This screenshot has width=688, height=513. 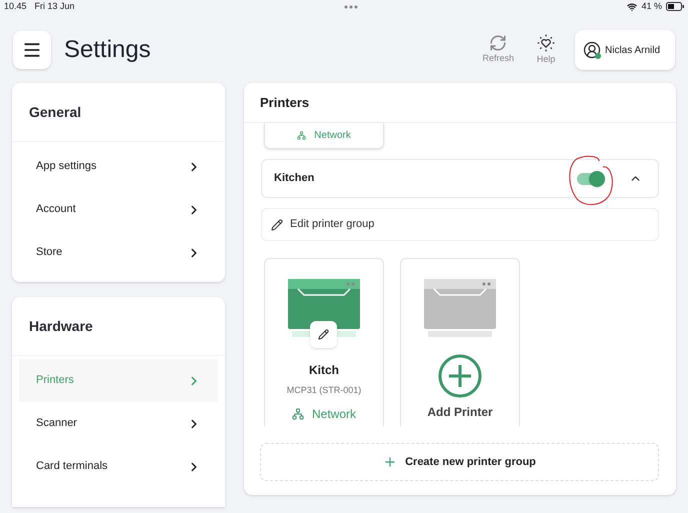 What do you see at coordinates (324, 413) in the screenshot?
I see `connection-label: Network` at bounding box center [324, 413].